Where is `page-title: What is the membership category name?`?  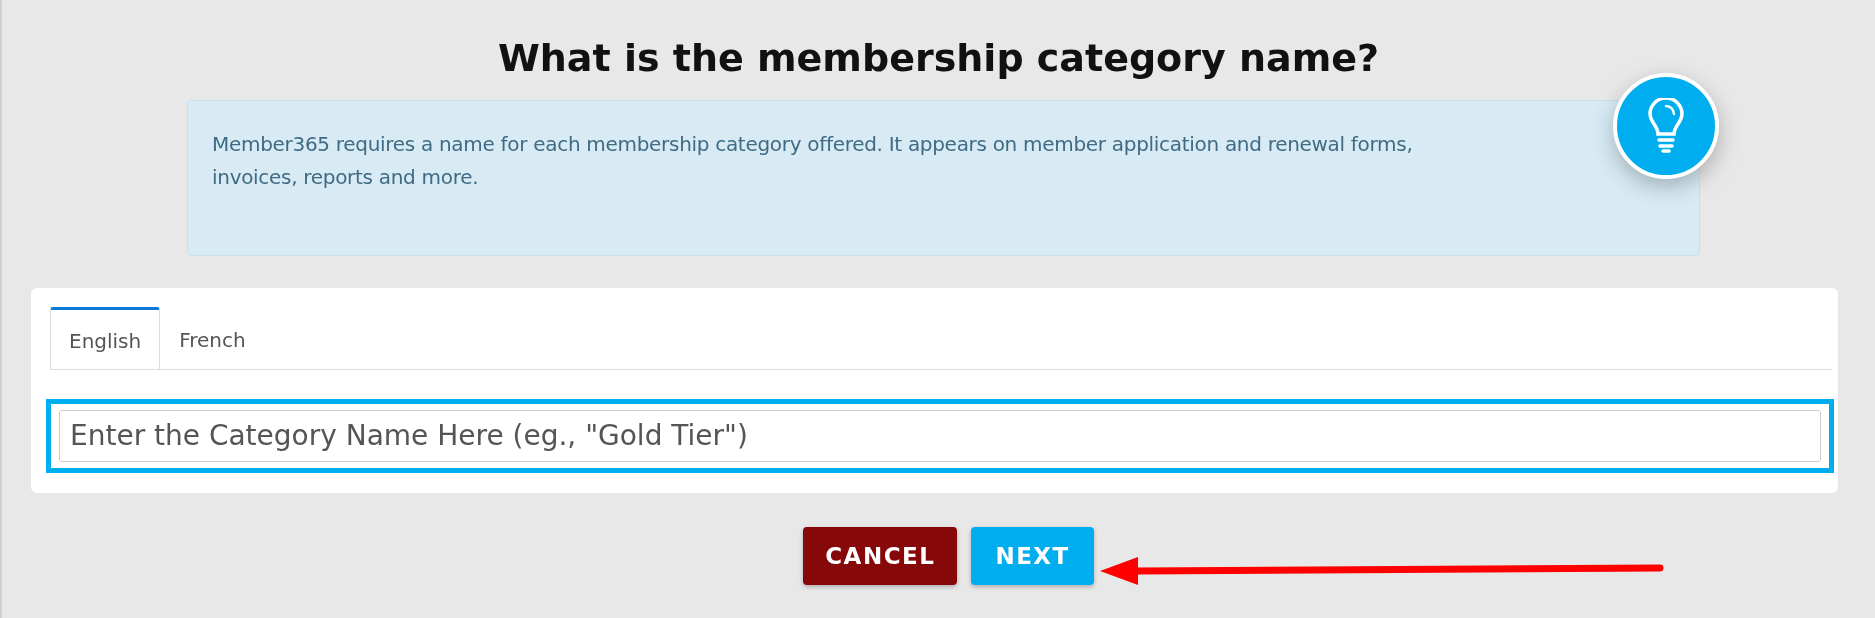 page-title: What is the membership category name? is located at coordinates (938, 58).